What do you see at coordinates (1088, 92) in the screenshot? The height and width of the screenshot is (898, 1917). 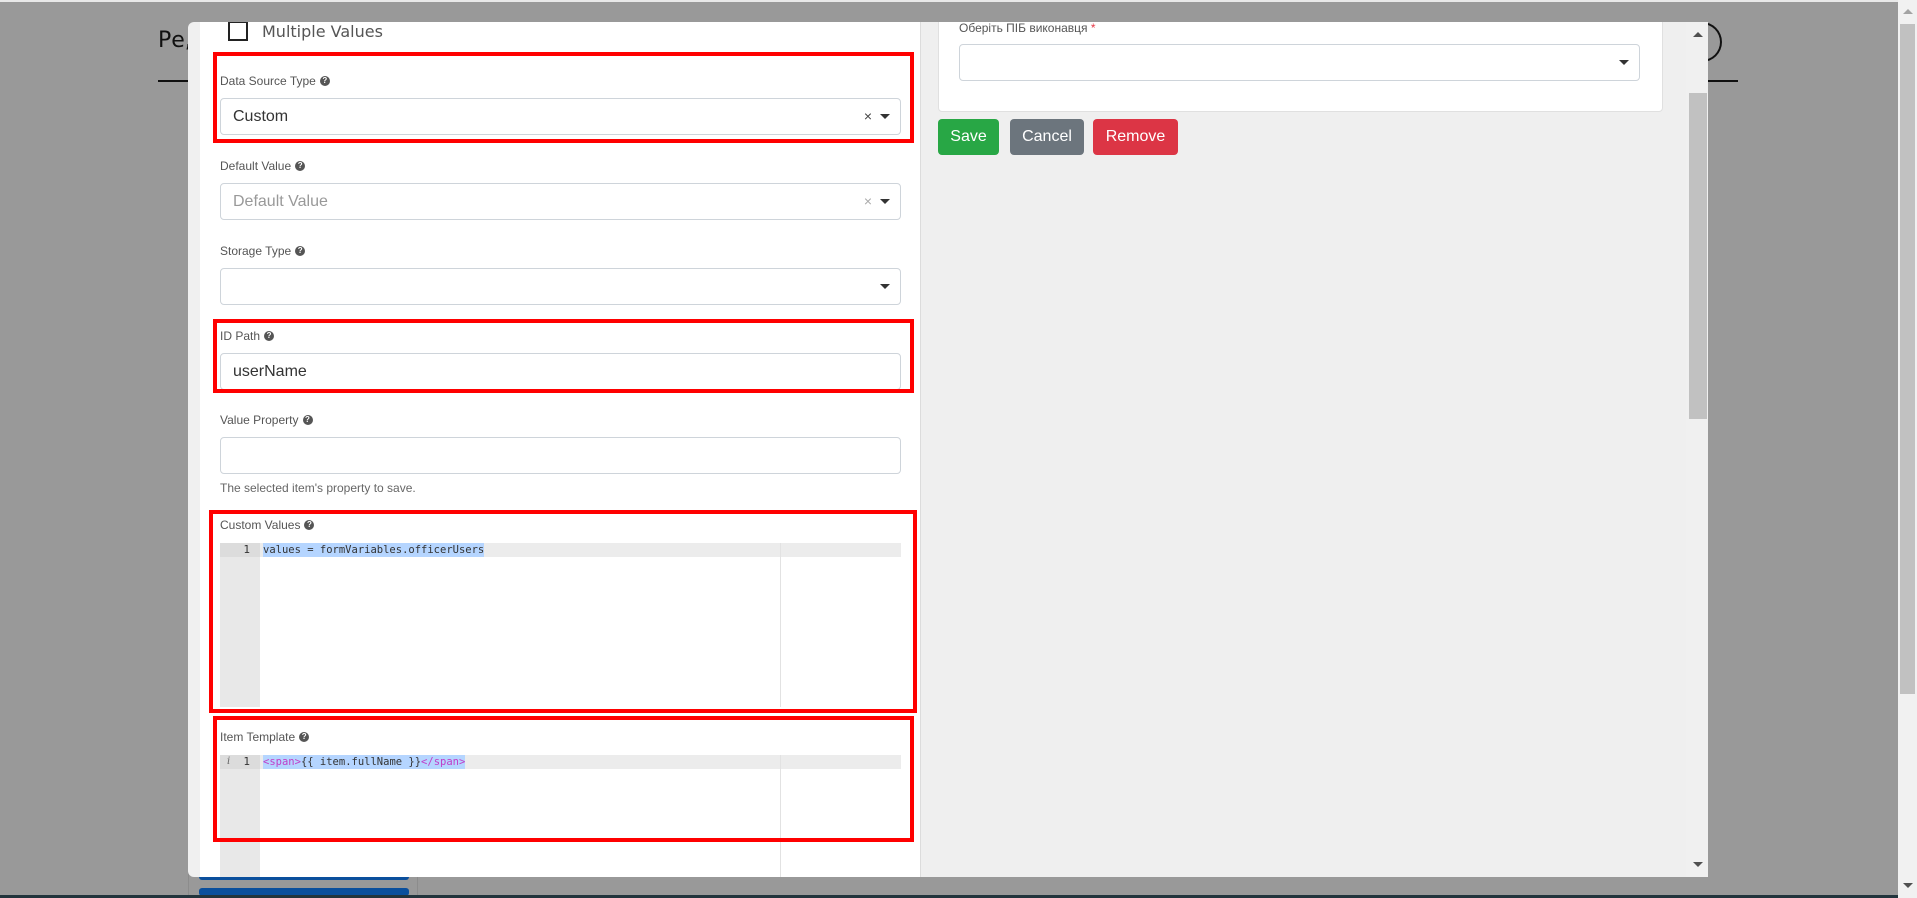 I see `action-buttons: Save Cancel Remove` at bounding box center [1088, 92].